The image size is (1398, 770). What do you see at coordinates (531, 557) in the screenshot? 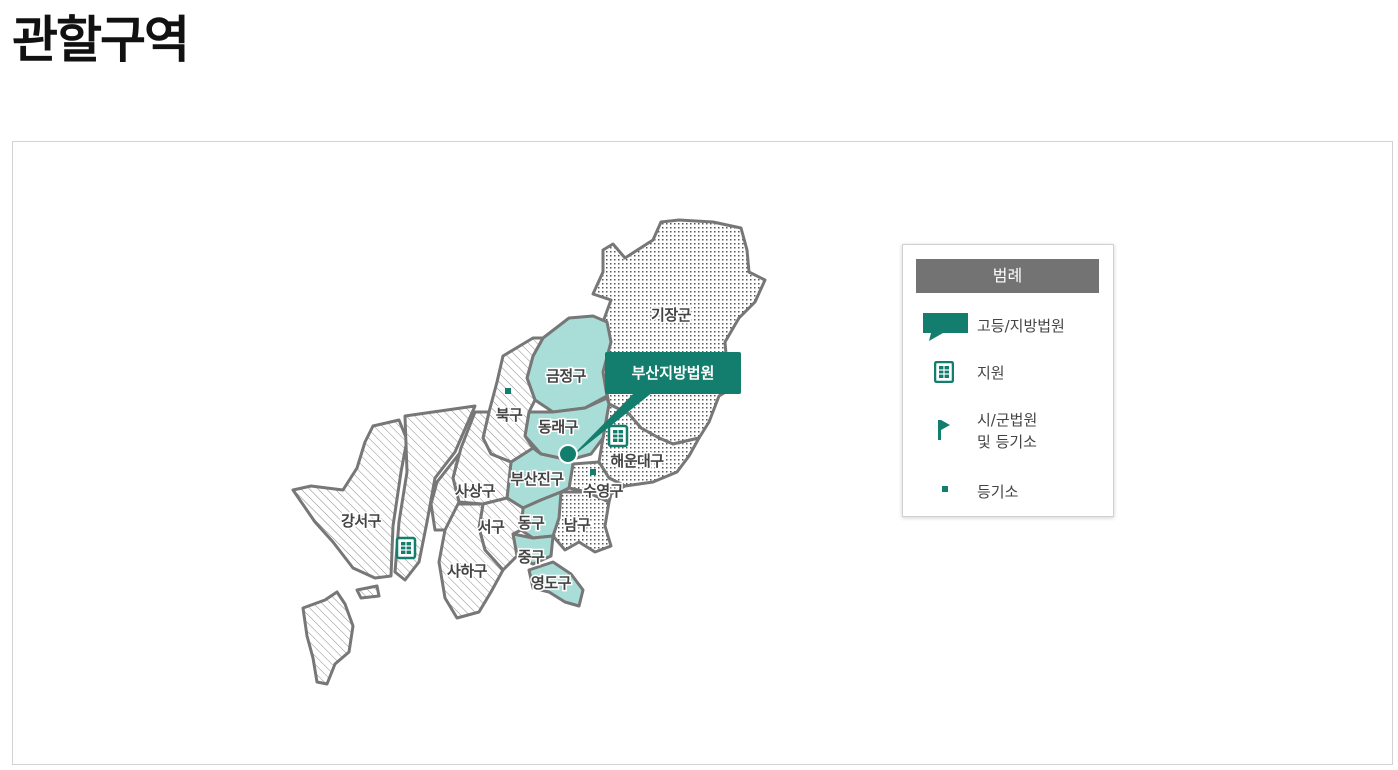
I see `label-jung: 중구` at bounding box center [531, 557].